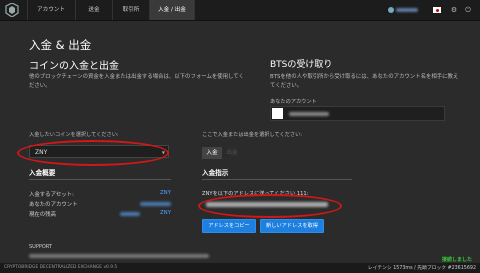 This screenshot has width=480, height=273. I want to click on summary-value-asset: ZNY, so click(165, 193).